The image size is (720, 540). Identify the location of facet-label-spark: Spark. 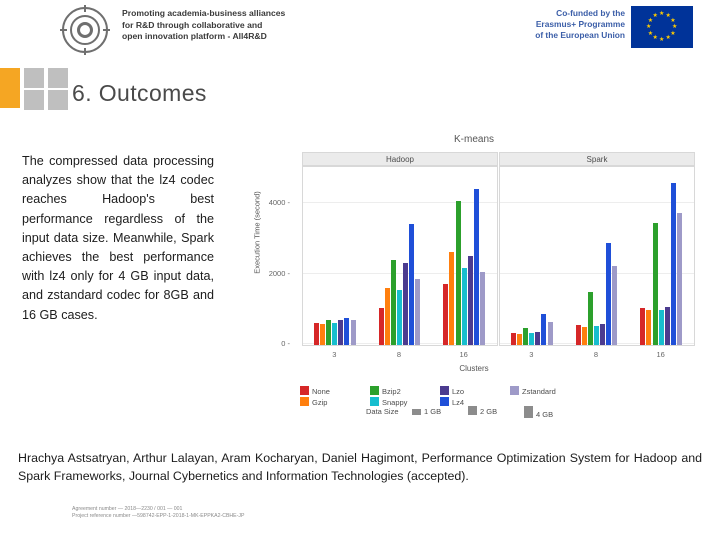
(597, 159).